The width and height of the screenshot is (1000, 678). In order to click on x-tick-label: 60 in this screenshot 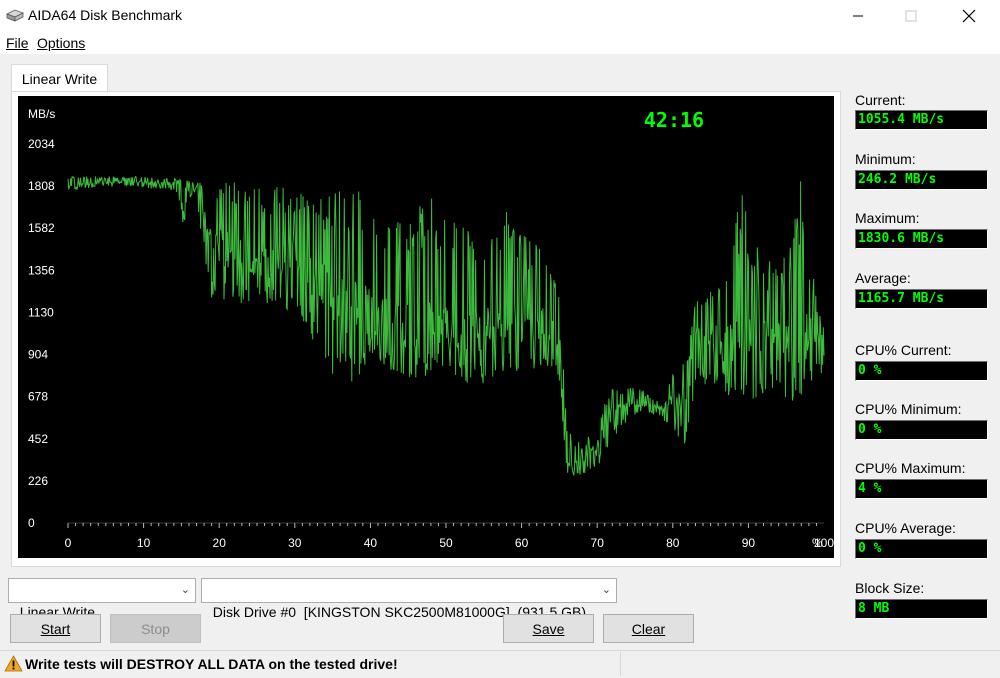, I will do `click(522, 543)`.